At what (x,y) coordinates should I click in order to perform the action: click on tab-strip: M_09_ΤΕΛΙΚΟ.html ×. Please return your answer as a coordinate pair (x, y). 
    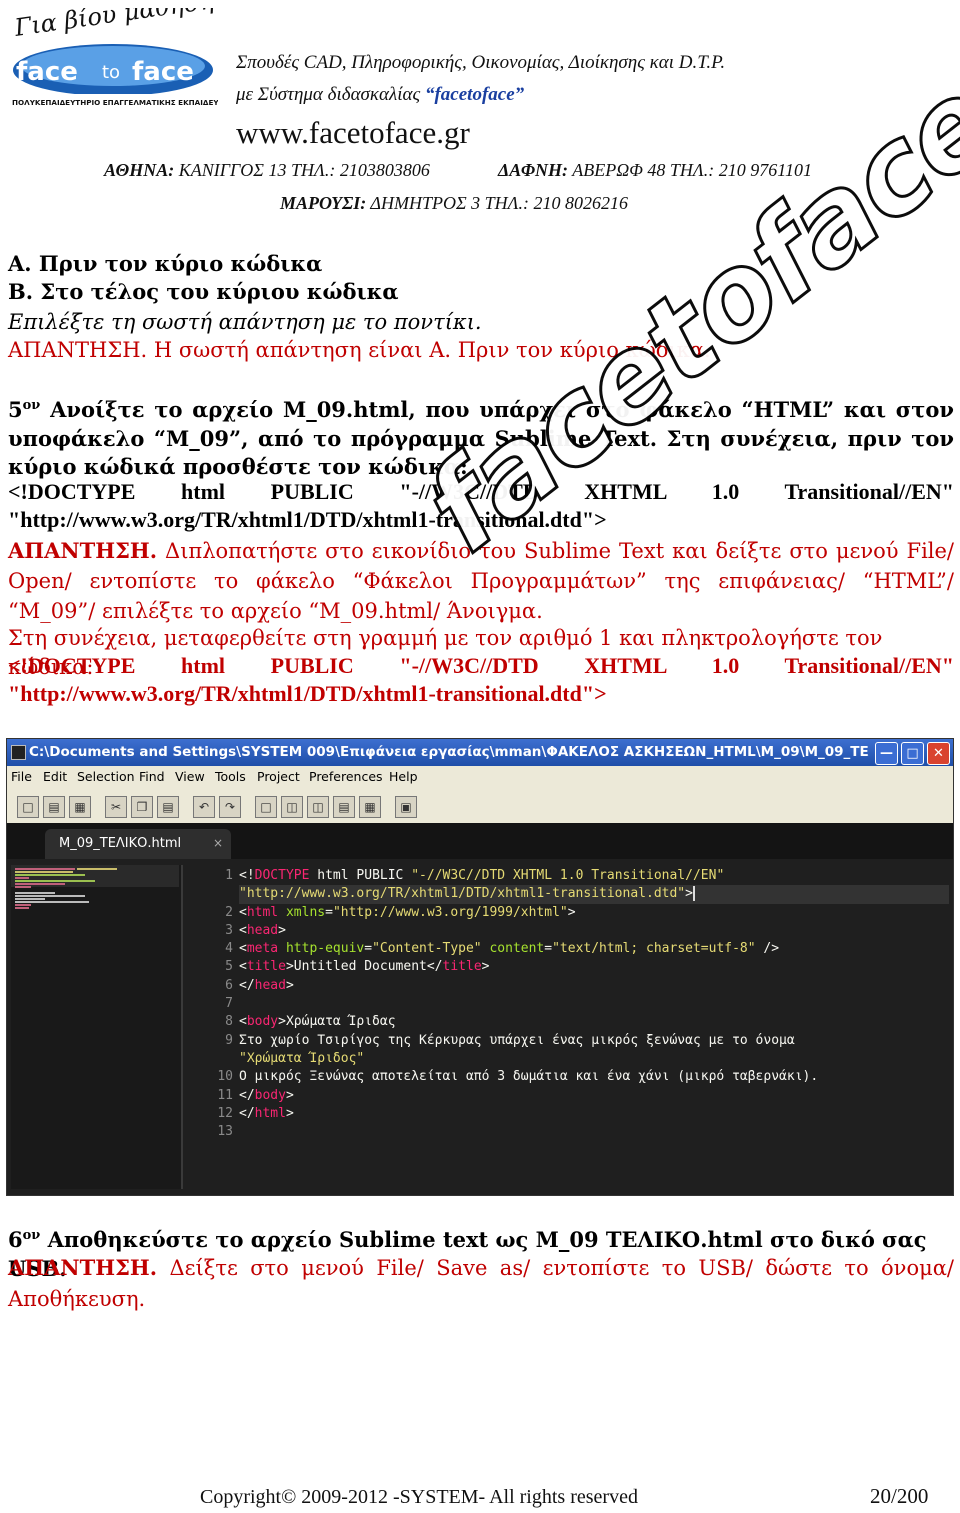
    Looking at the image, I should click on (480, 841).